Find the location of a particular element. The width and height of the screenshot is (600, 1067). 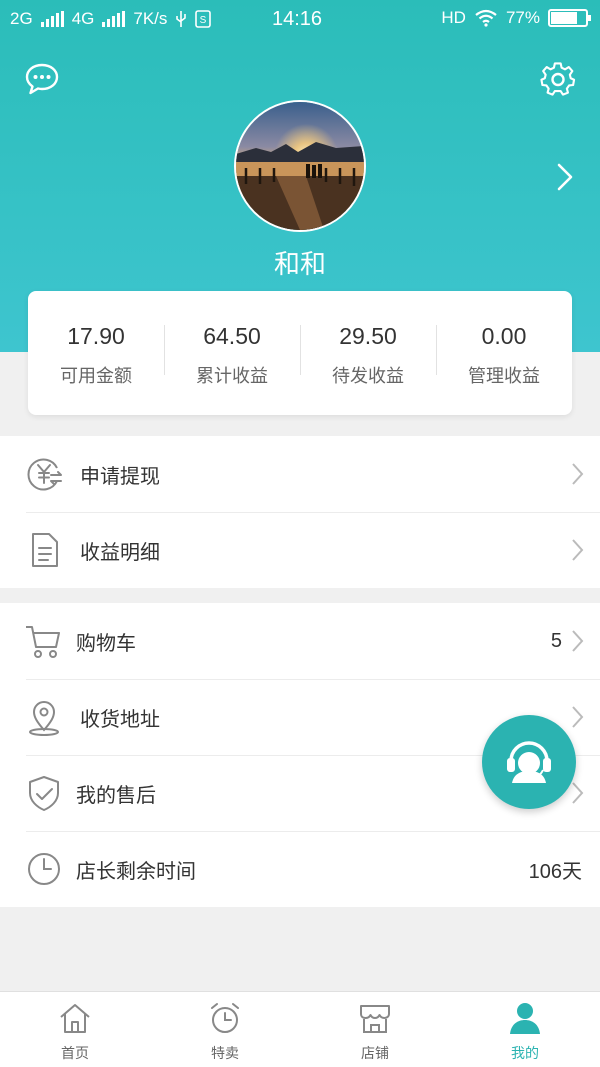

stat-value: 29.50 is located at coordinates (368, 336).